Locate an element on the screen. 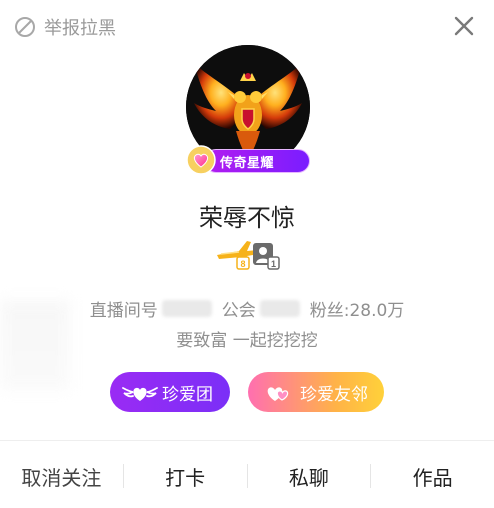  works-button: 作品 is located at coordinates (432, 476).